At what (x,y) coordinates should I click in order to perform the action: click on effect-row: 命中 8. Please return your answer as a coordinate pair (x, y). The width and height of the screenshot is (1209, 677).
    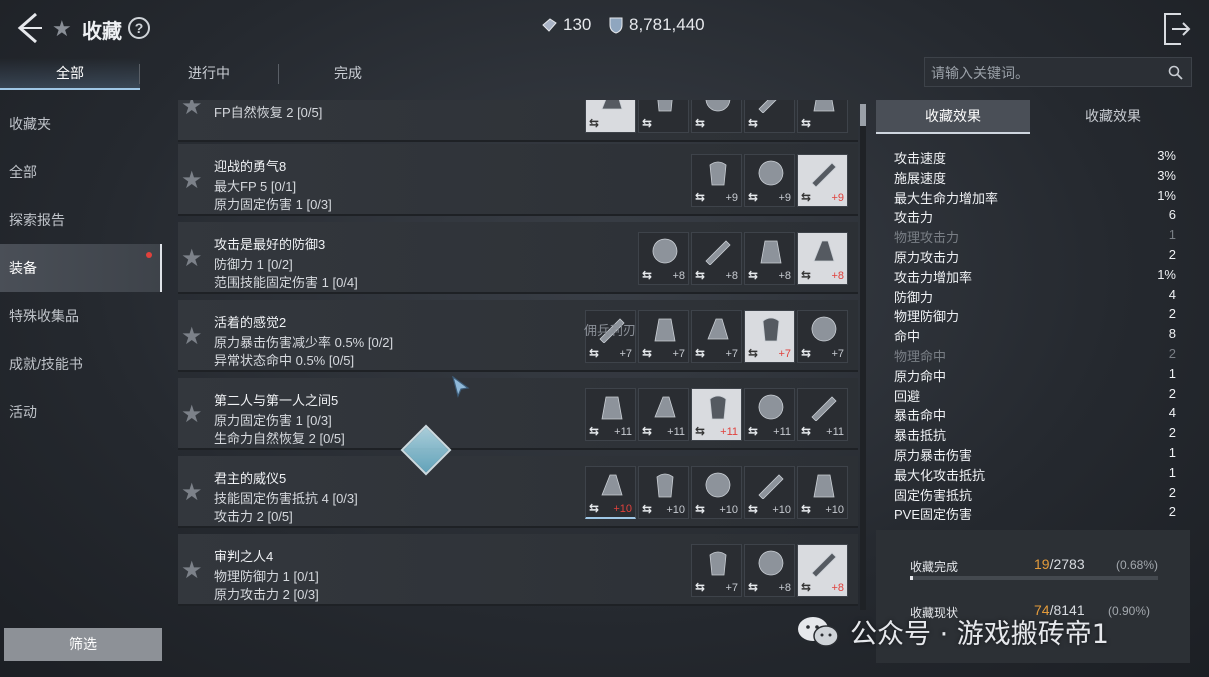
    Looking at the image, I should click on (1035, 336).